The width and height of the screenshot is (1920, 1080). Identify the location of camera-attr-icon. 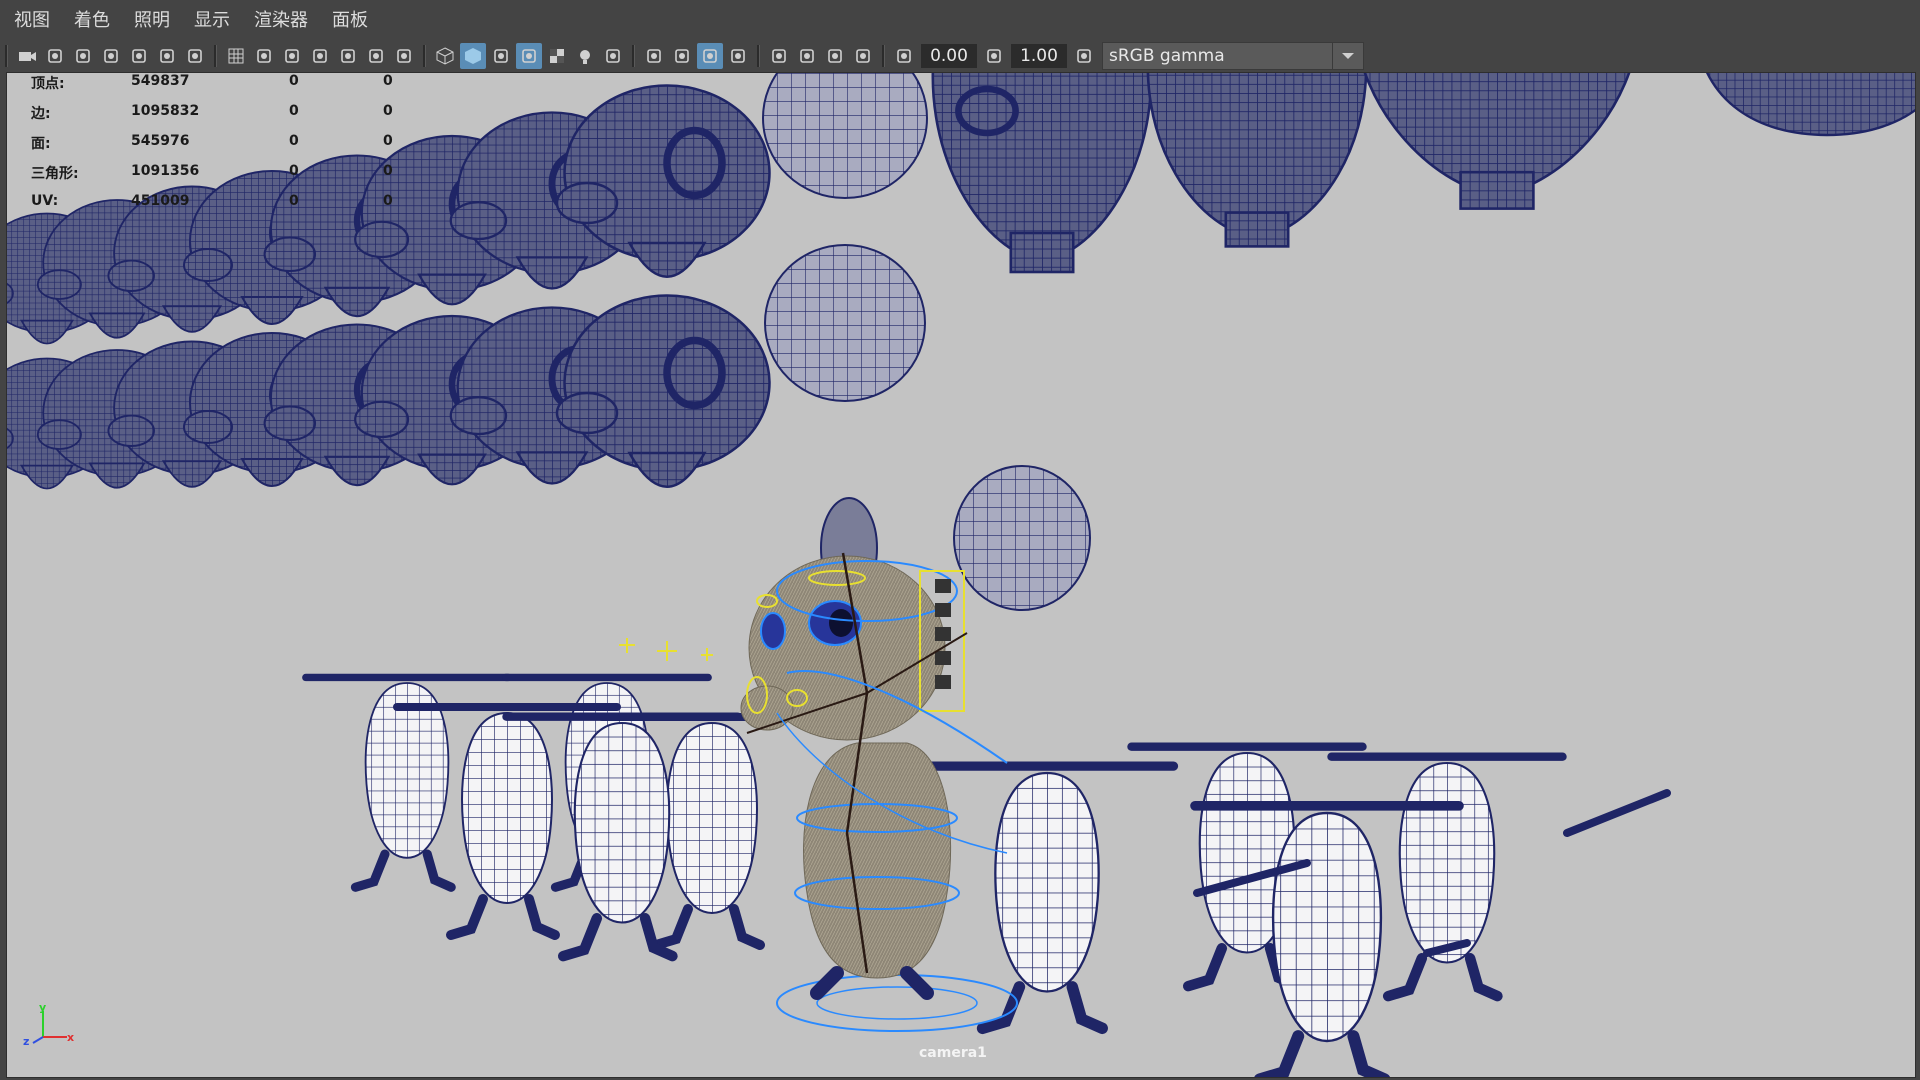
(55, 56).